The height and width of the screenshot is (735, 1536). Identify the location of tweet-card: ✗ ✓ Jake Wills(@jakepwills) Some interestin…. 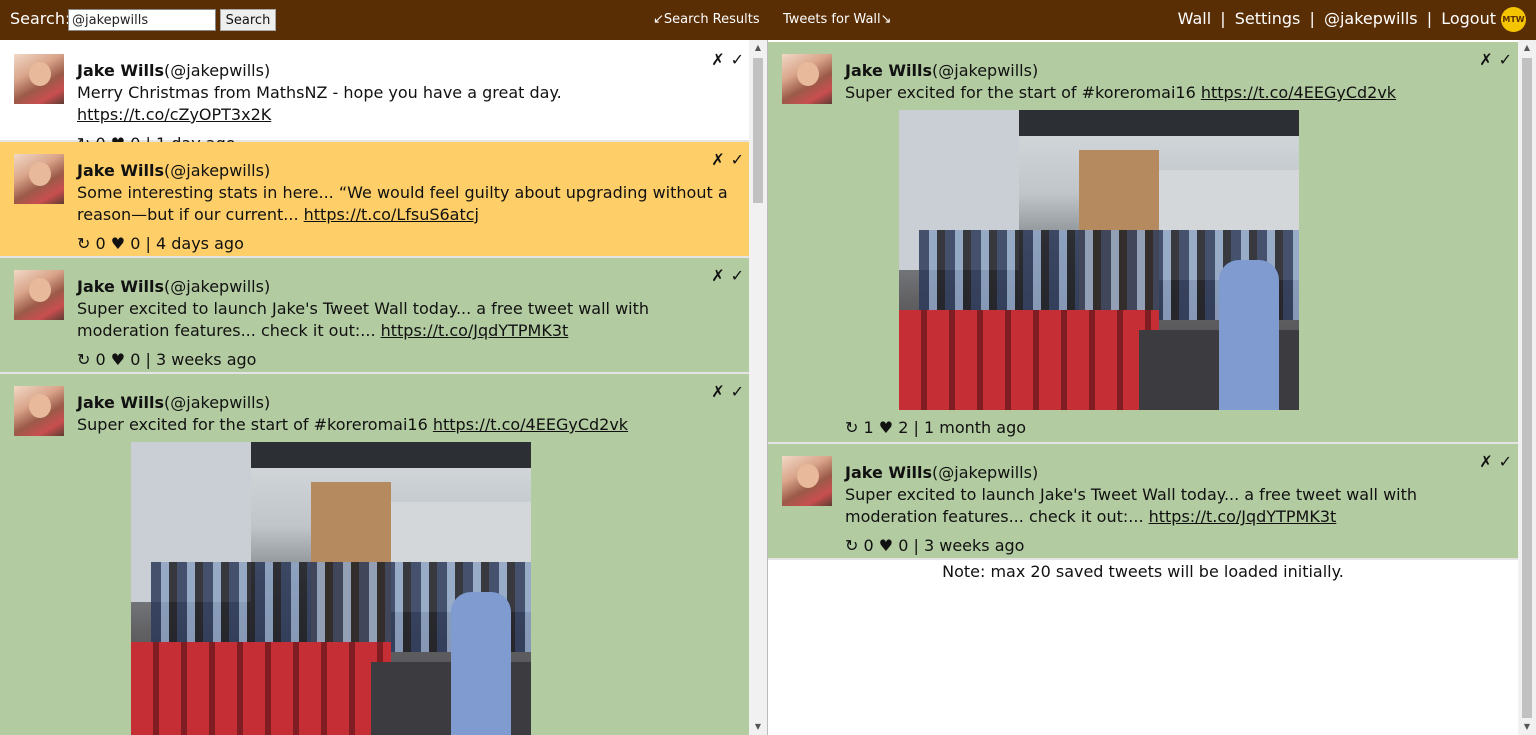
(375, 200).